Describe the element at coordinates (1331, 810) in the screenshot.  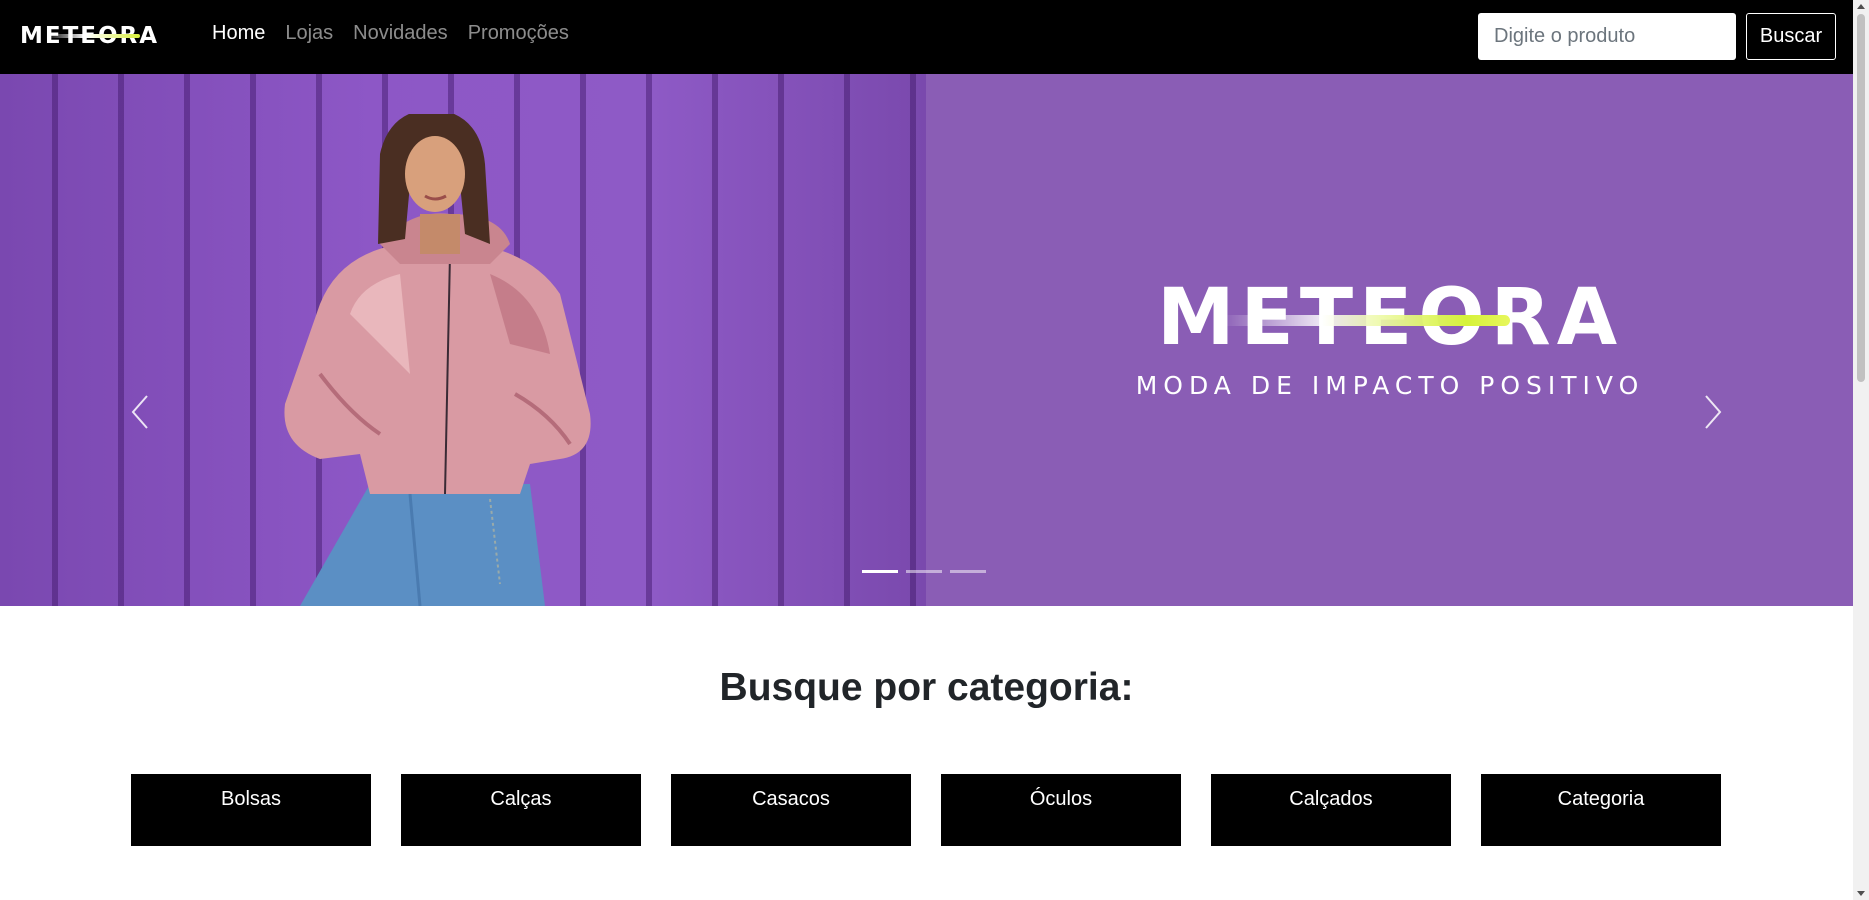
I see `category-button-calcados: Calçados` at that location.